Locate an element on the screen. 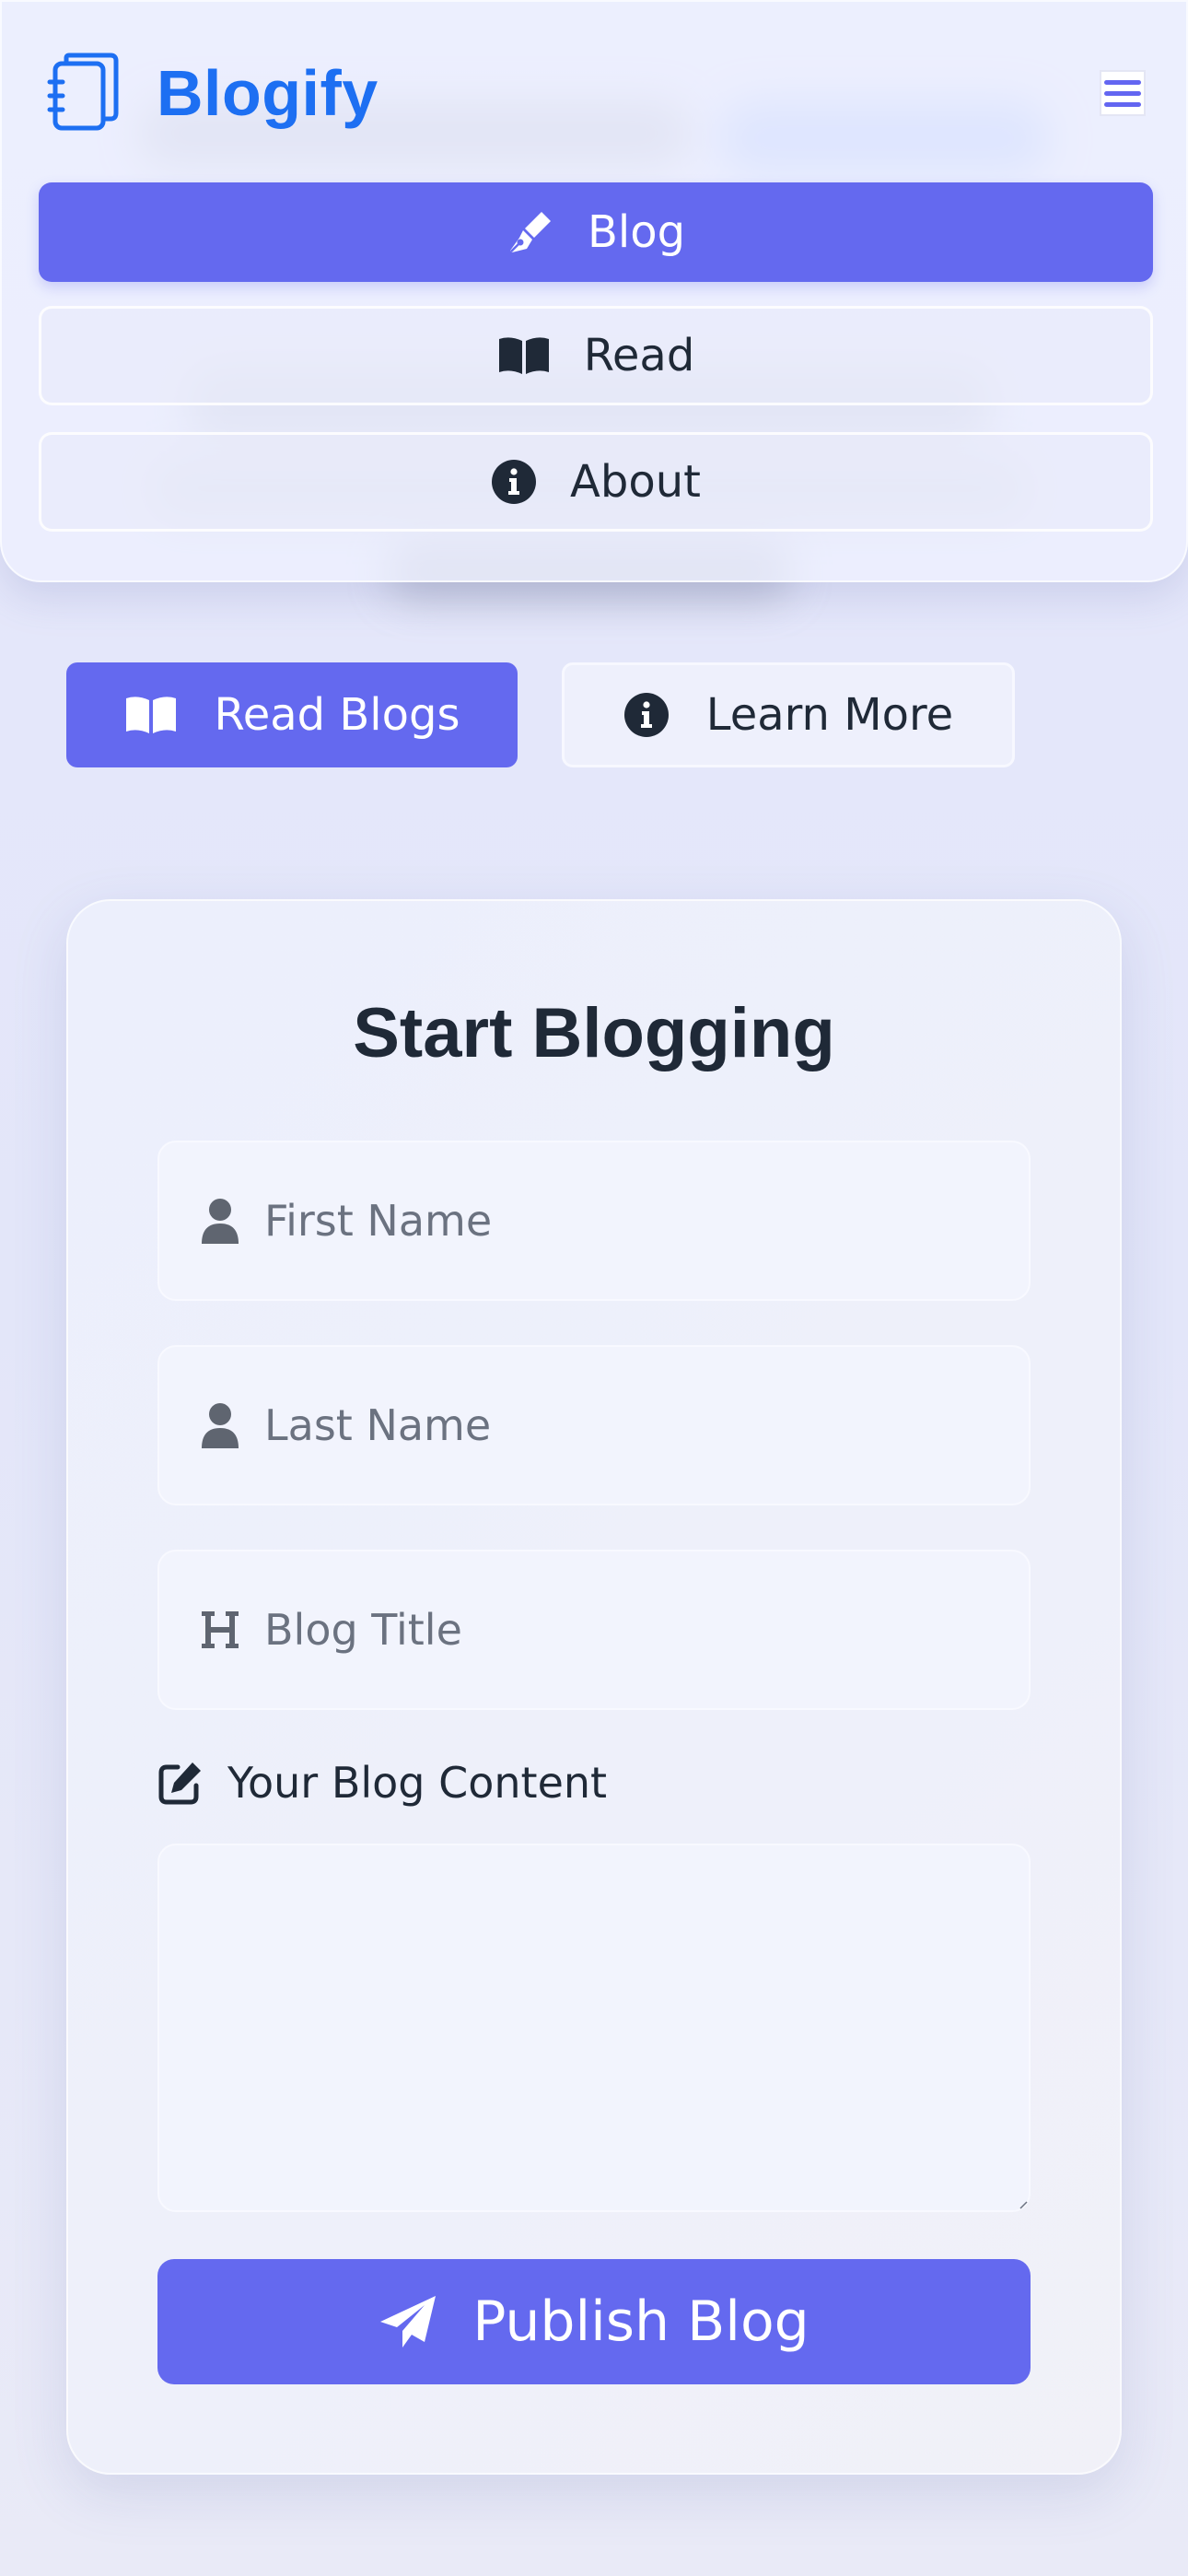  resize-grip-icon is located at coordinates (1023, 2204).